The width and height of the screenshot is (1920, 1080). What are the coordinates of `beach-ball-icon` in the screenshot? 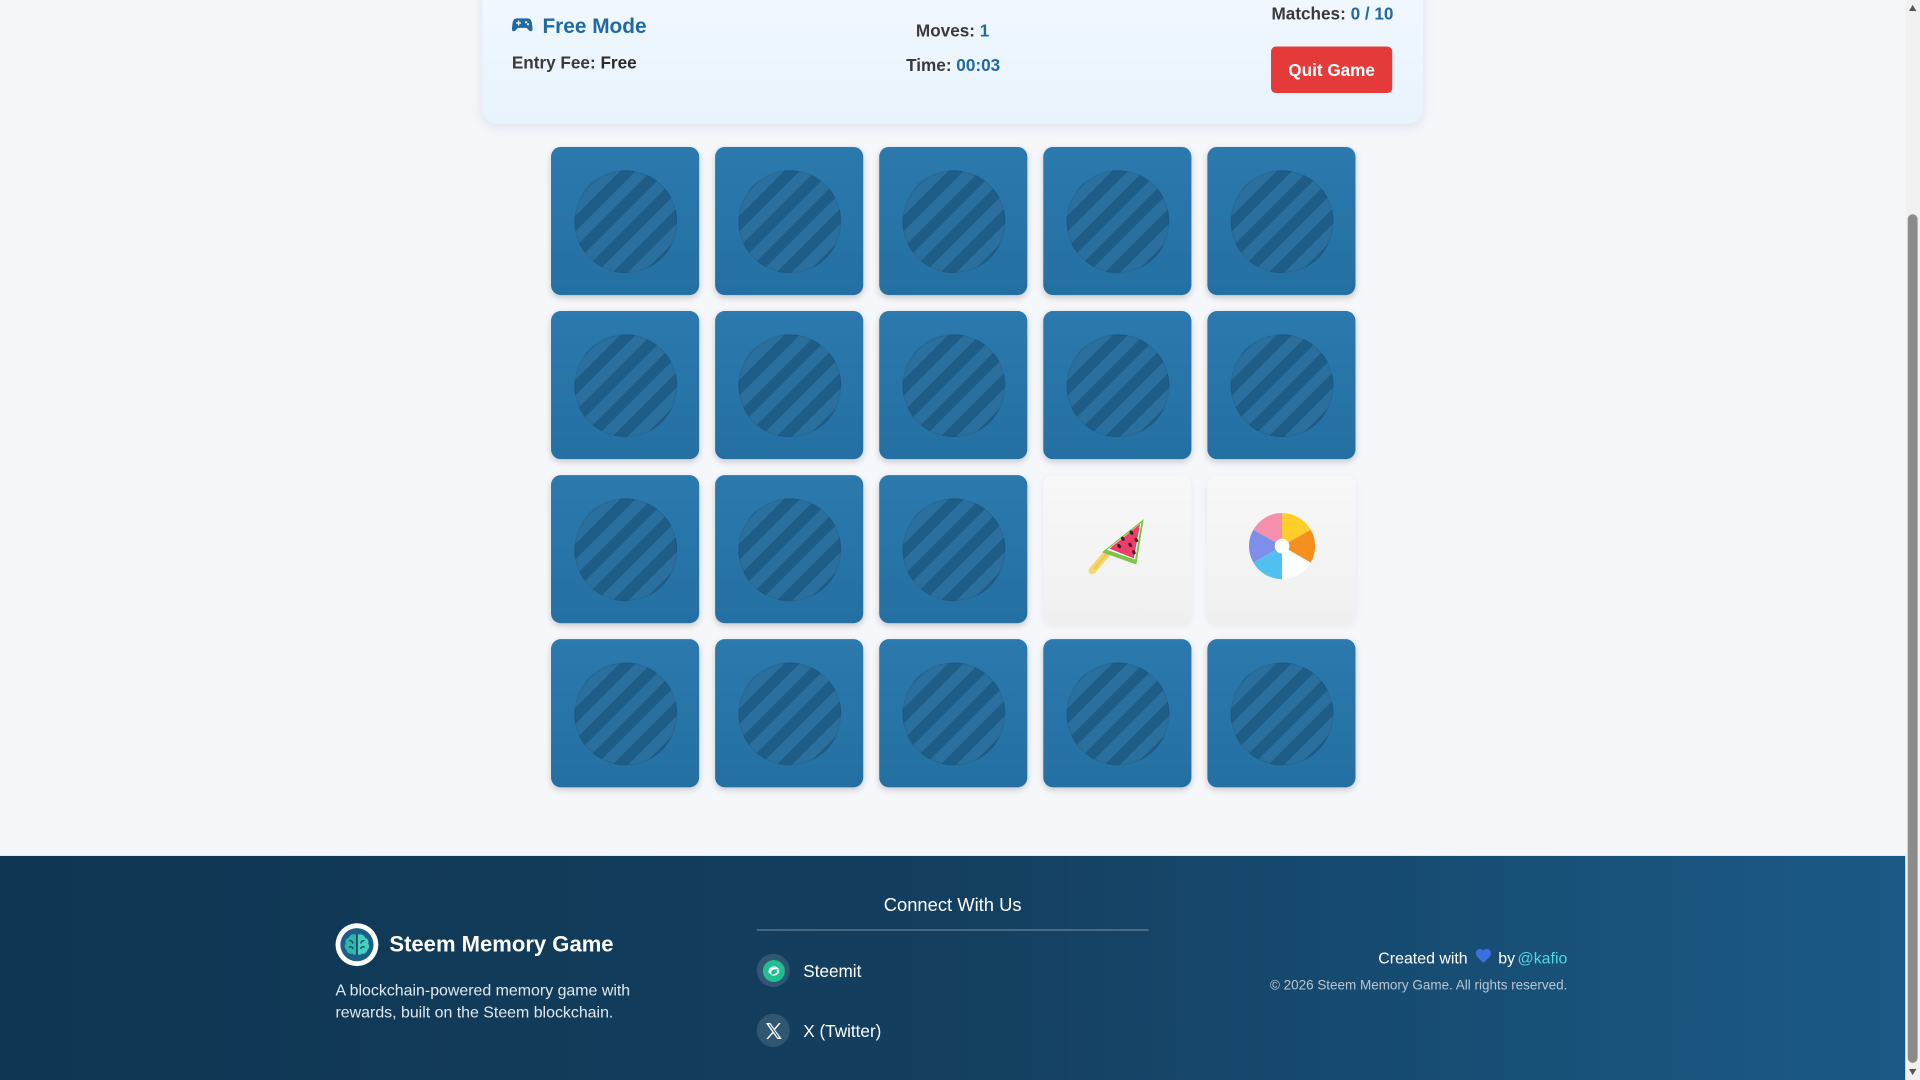 It's located at (1281, 549).